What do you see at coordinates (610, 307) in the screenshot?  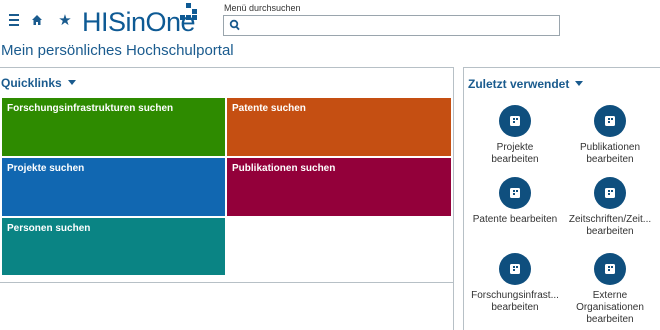 I see `recent-item-label: Organisationen` at bounding box center [610, 307].